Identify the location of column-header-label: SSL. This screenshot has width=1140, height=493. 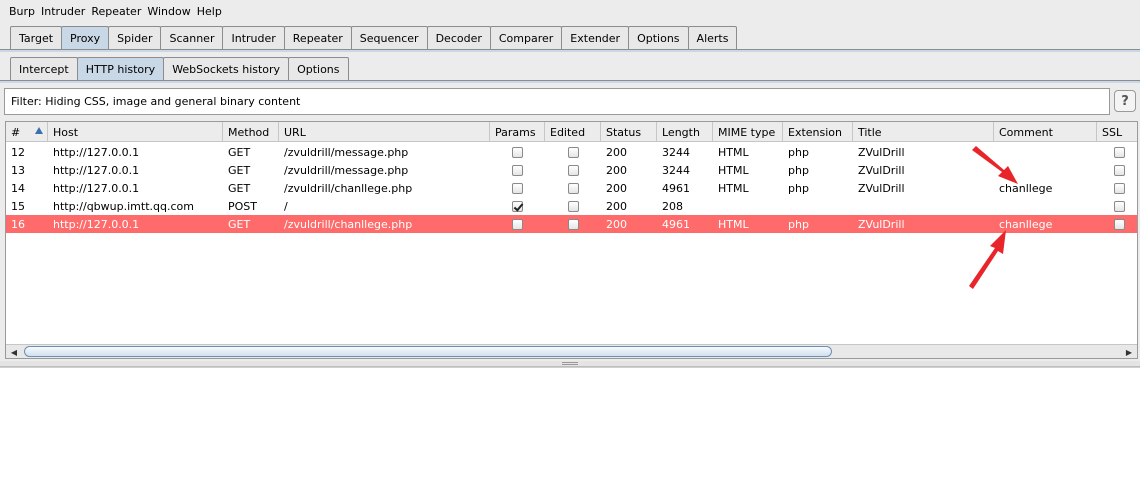
(1112, 132).